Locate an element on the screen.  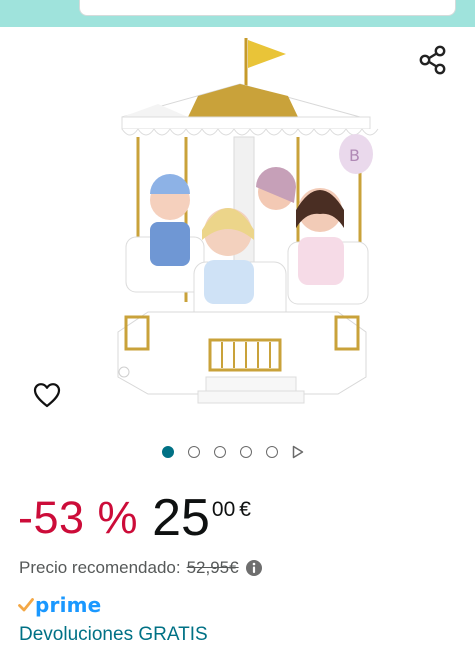
search-box is located at coordinates (267, 8).